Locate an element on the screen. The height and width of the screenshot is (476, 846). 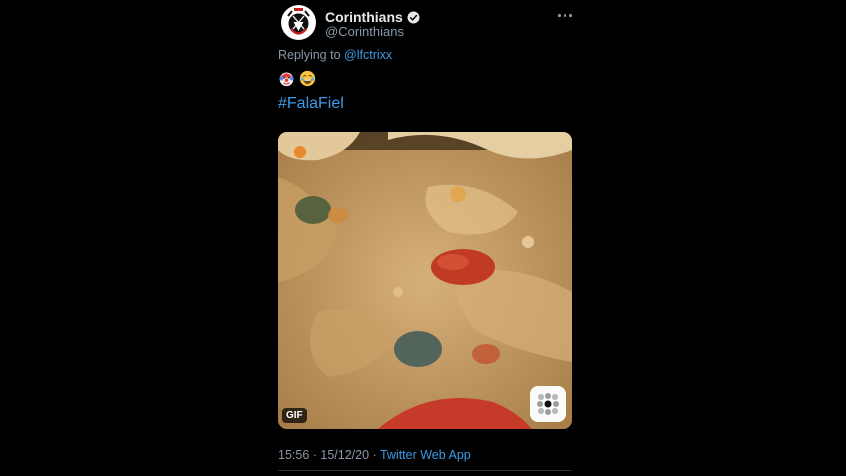
corinthians-crest-icon is located at coordinates (298, 22).